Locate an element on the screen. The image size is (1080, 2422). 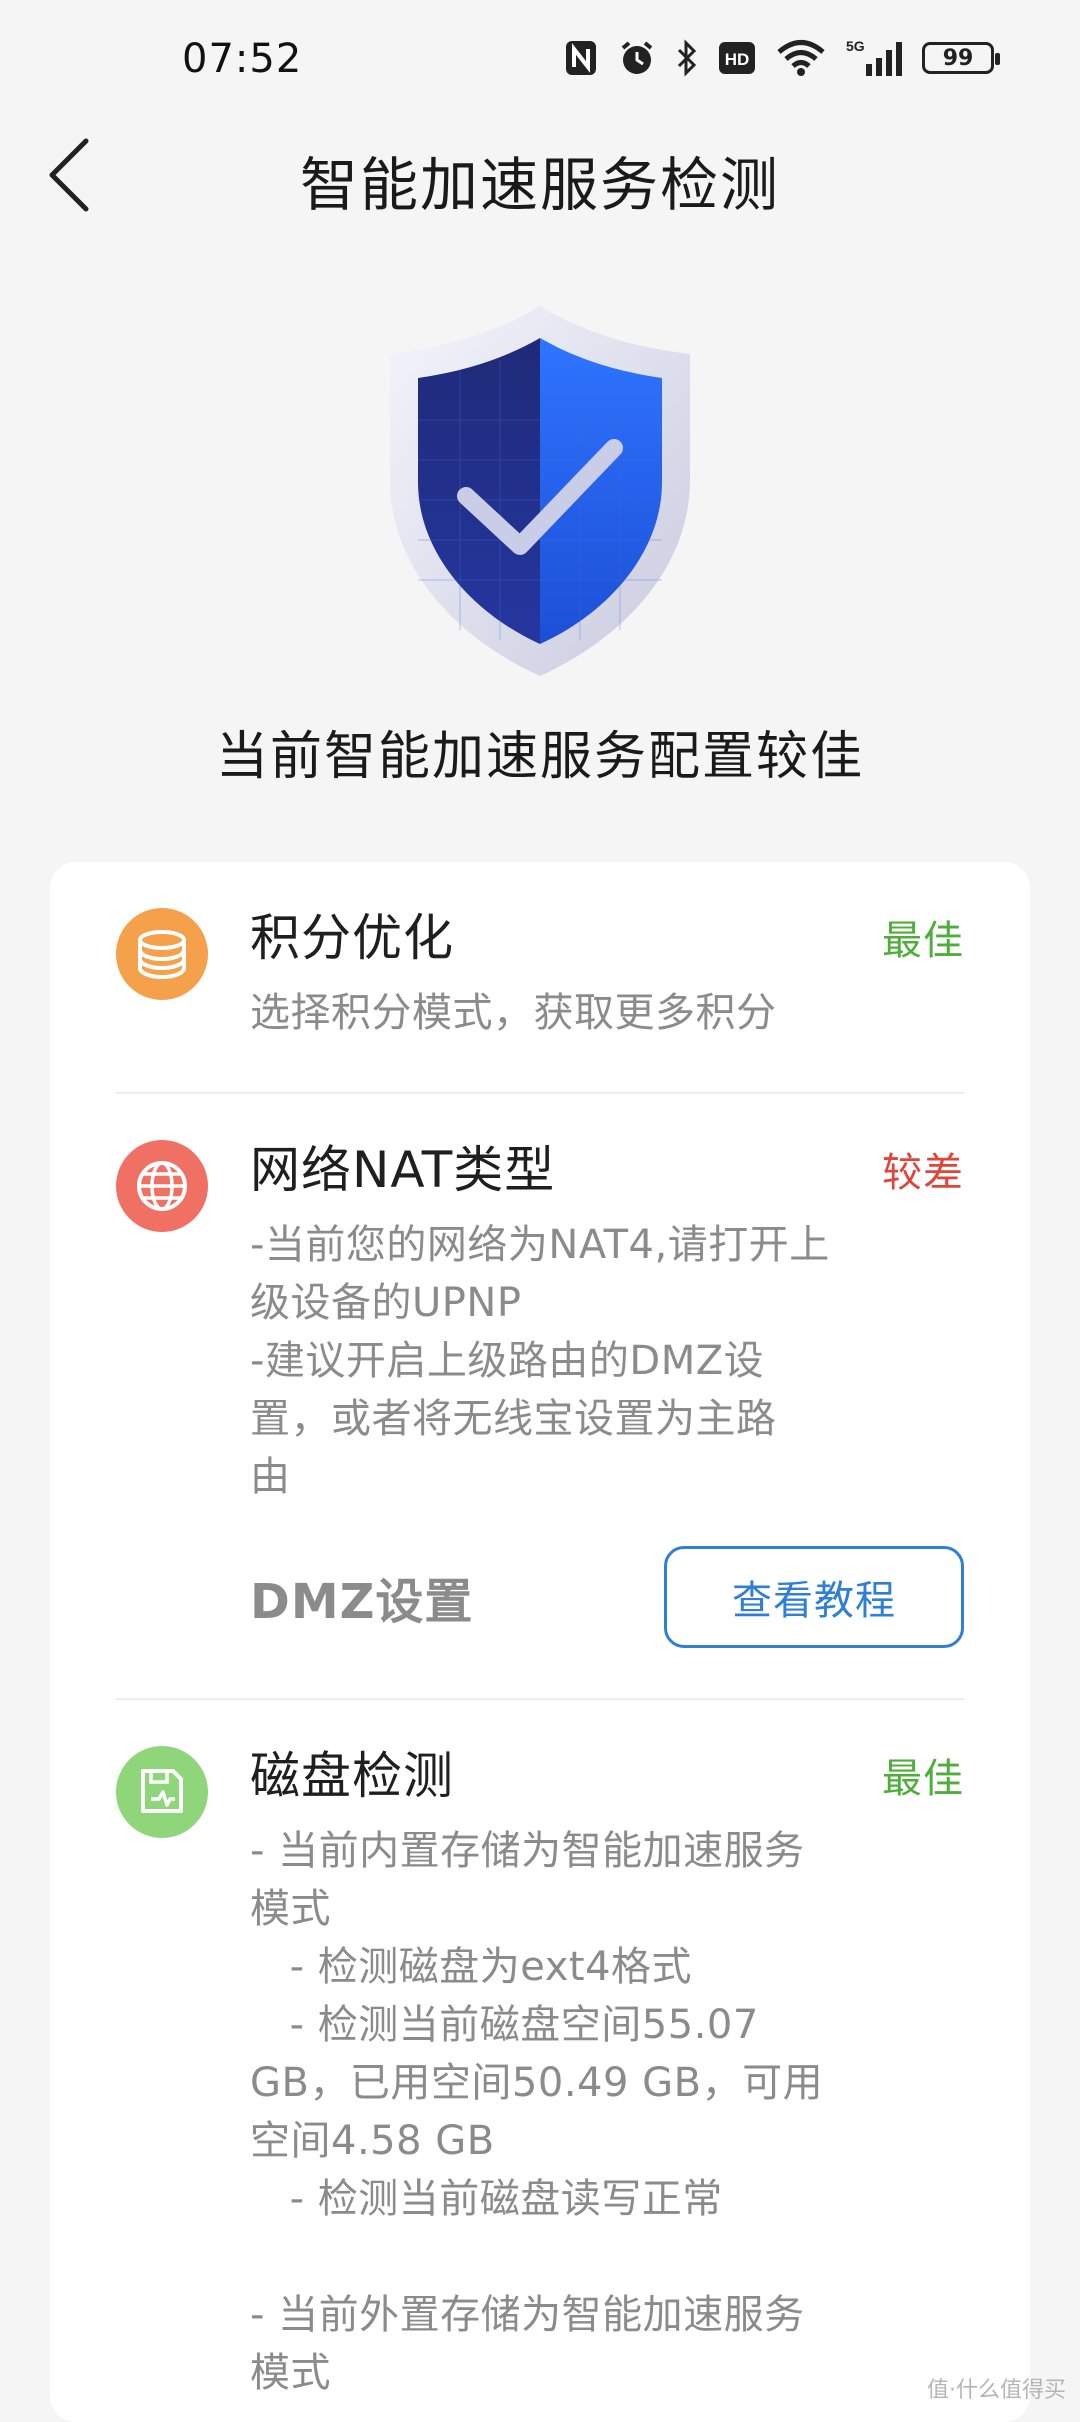
status-time: 07:52 is located at coordinates (242, 59).